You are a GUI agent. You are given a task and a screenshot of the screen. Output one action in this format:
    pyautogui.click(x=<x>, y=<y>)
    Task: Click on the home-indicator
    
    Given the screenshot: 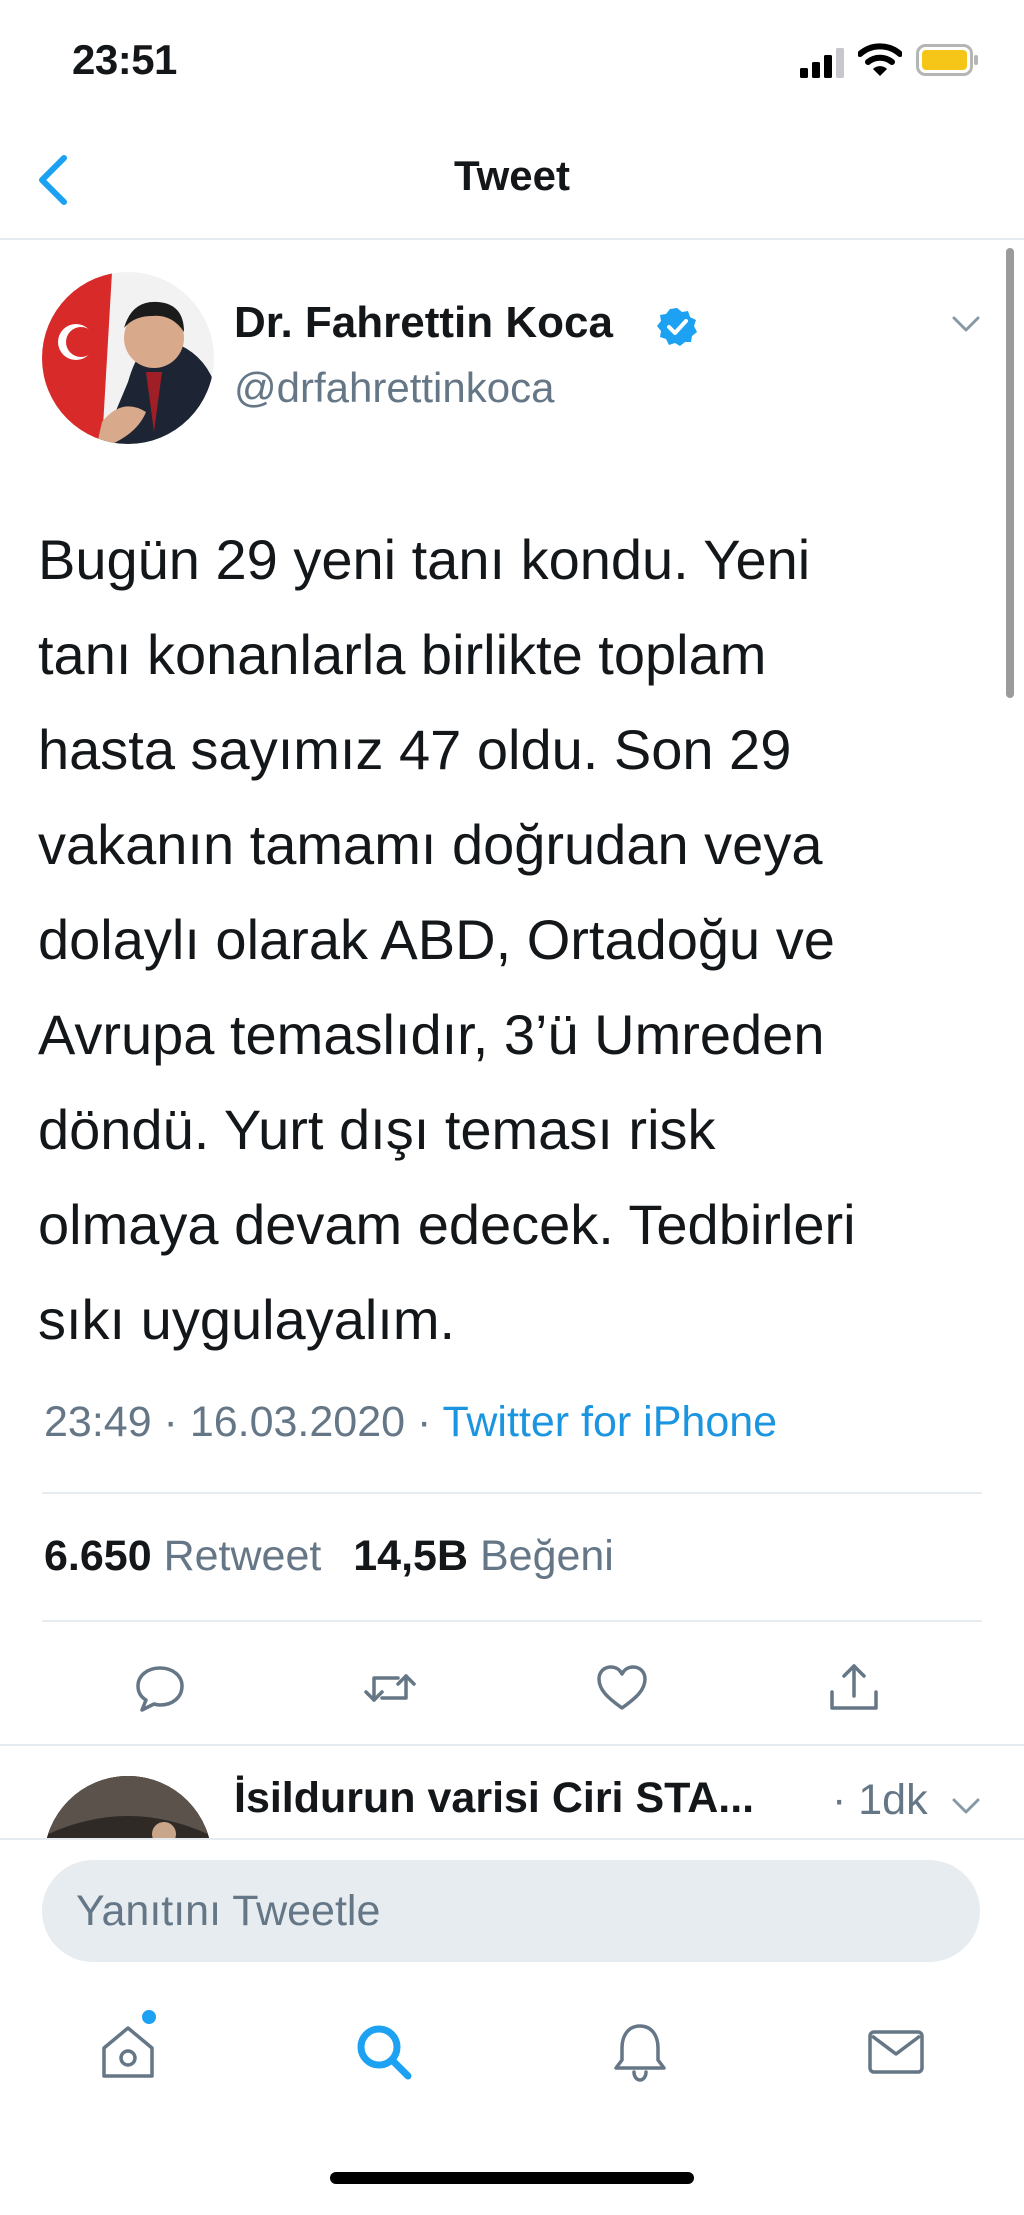 What is the action you would take?
    pyautogui.click(x=512, y=2178)
    